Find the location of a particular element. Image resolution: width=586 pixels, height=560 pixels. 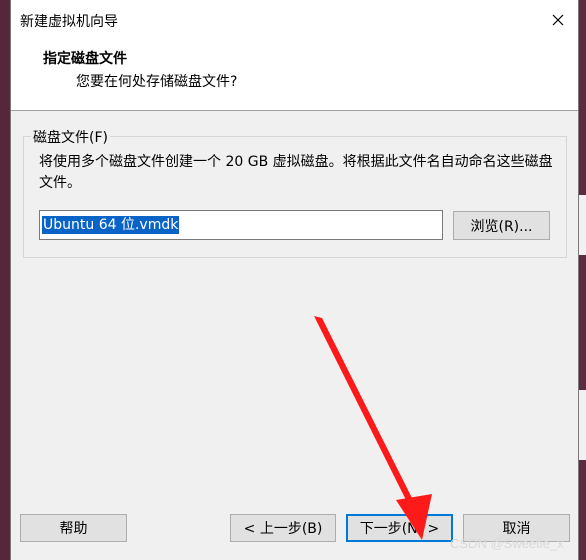

next-button: 下一步(N) > is located at coordinates (399, 528).